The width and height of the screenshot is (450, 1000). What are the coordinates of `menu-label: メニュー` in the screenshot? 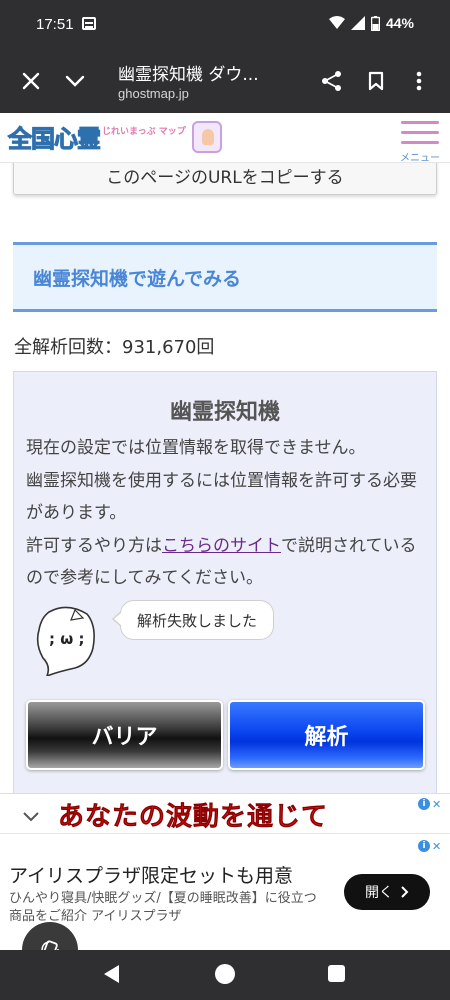 It's located at (420, 158).